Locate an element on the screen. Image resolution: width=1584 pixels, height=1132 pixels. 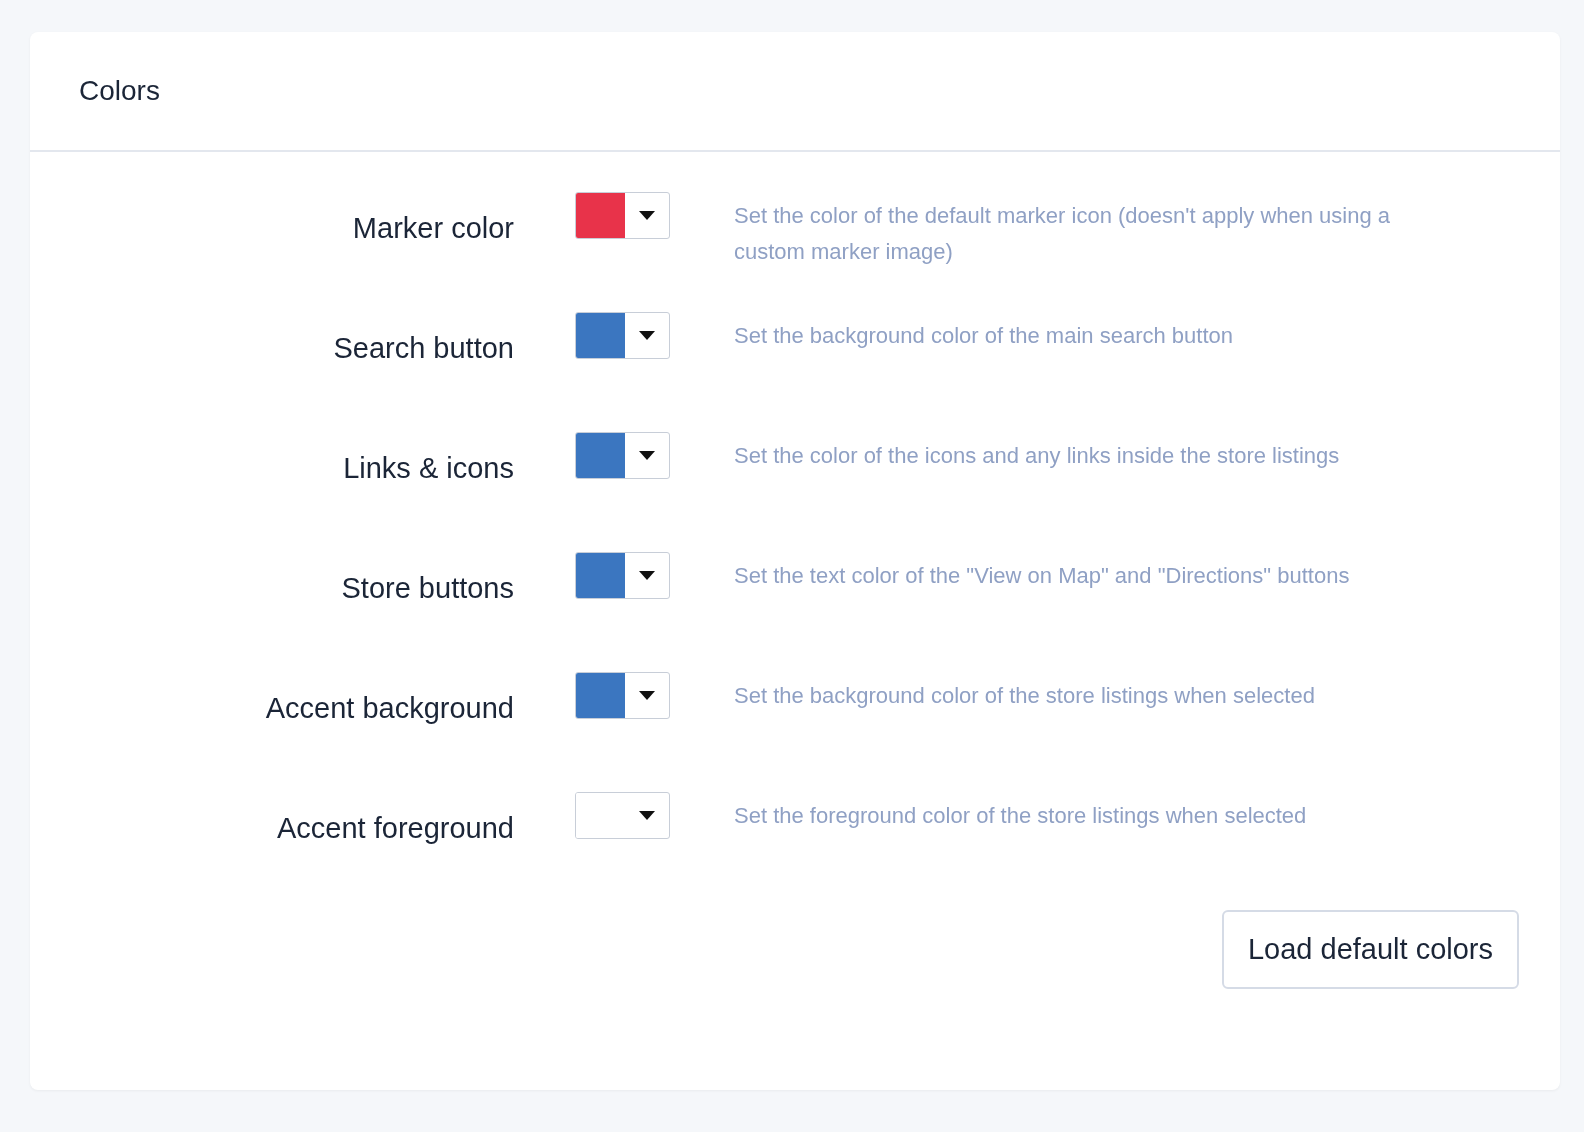
field-description: Set the color of the icons and any links inside the store listings is located at coordinates (1037, 456).